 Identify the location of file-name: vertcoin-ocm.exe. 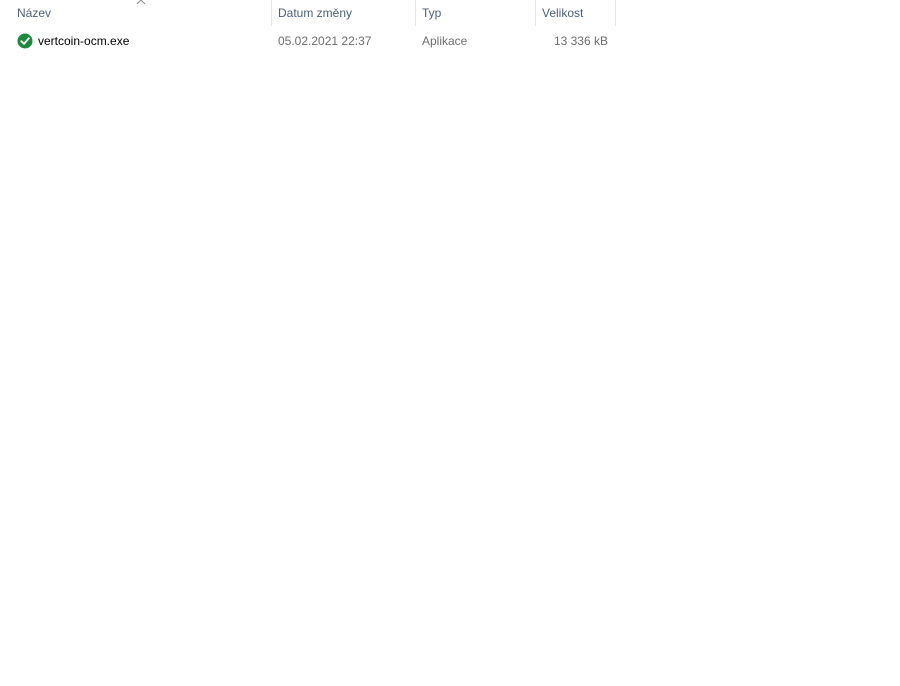
(84, 41).